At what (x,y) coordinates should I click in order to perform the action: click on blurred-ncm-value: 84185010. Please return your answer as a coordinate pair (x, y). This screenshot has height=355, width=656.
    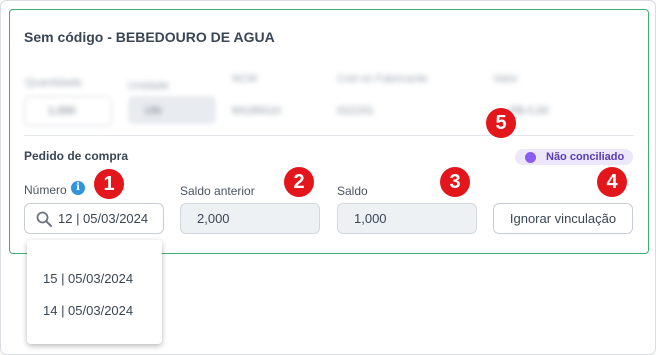
    Looking at the image, I should click on (256, 111).